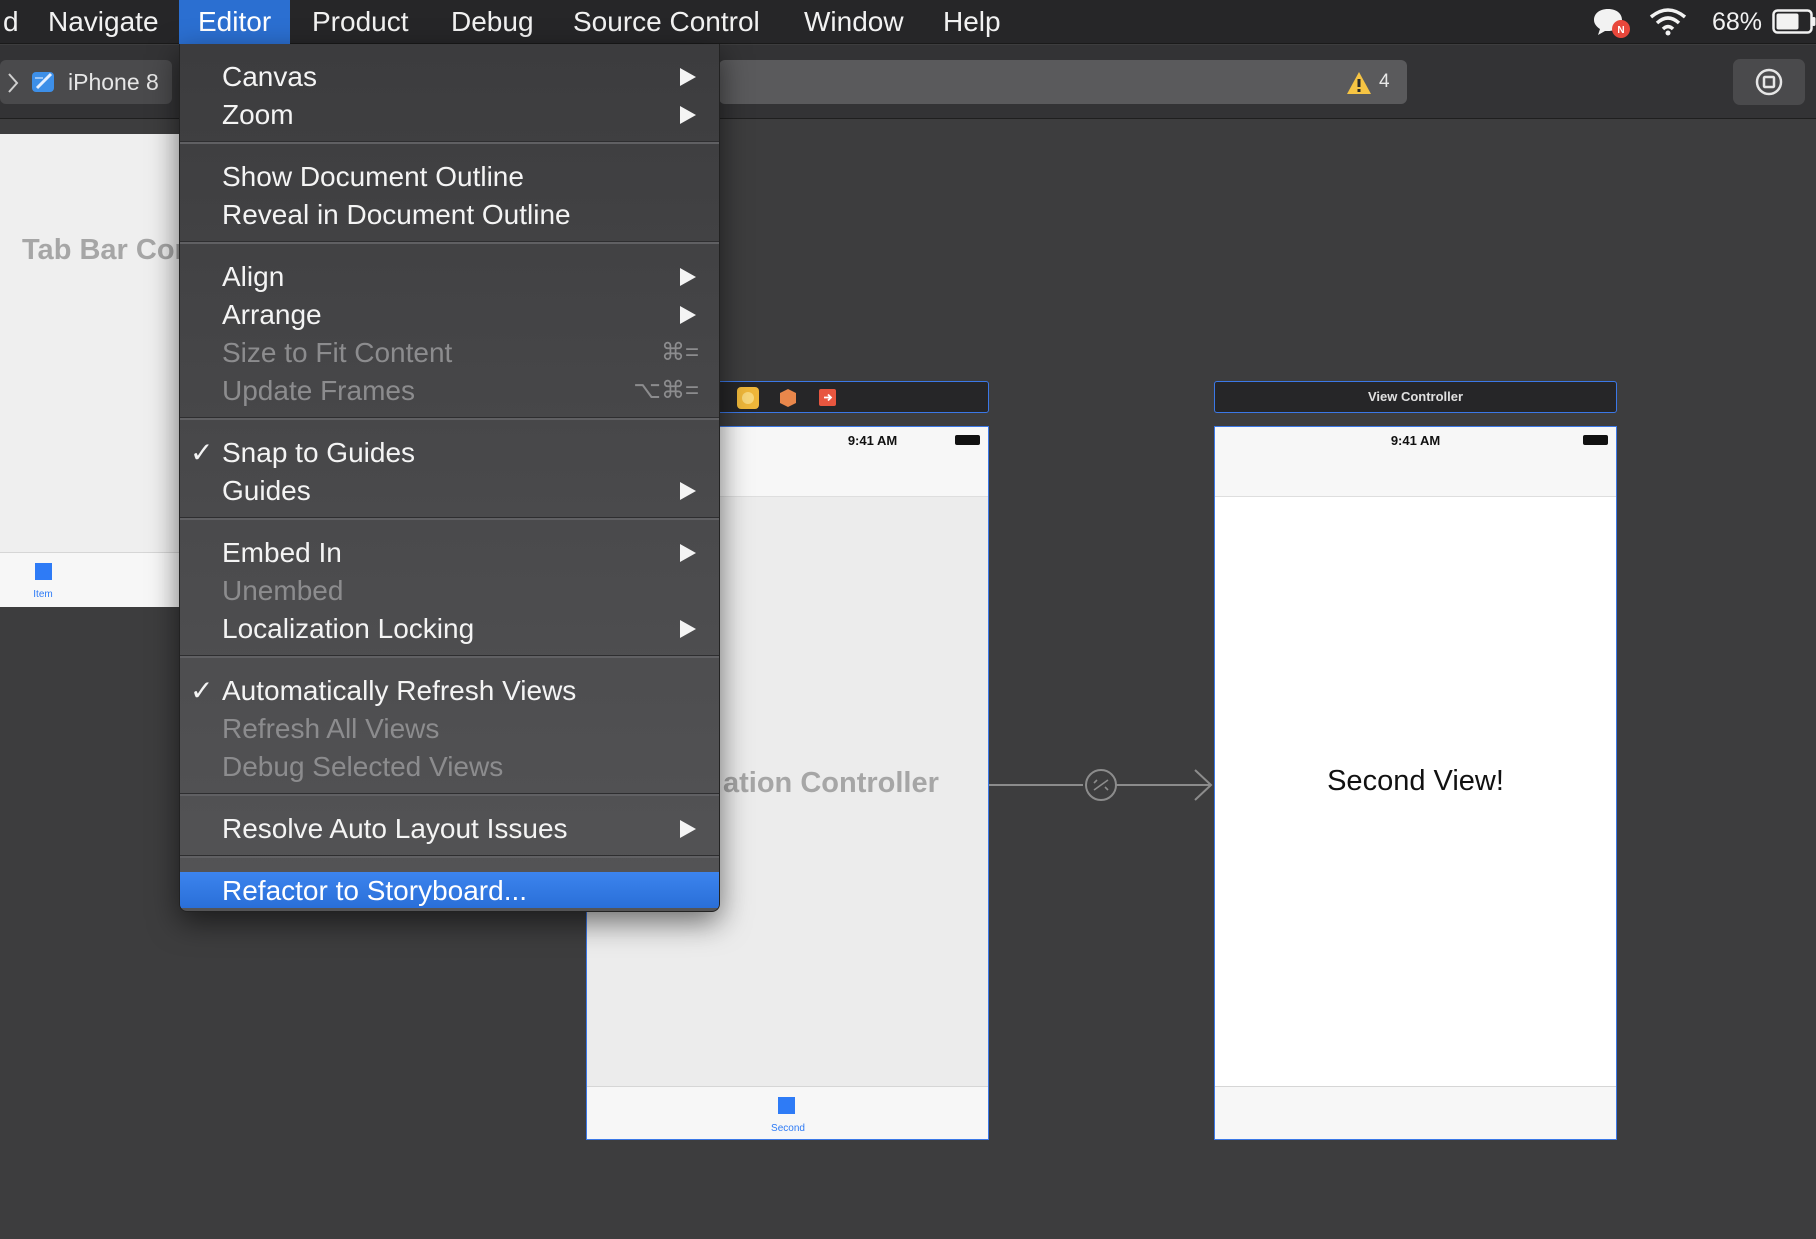 The image size is (1816, 1239). Describe the element at coordinates (1101, 785) in the screenshot. I see `segue-icon` at that location.